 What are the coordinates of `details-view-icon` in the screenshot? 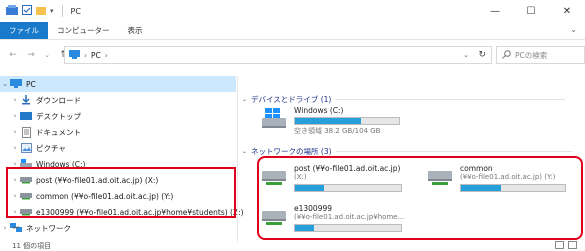 It's located at (559, 245).